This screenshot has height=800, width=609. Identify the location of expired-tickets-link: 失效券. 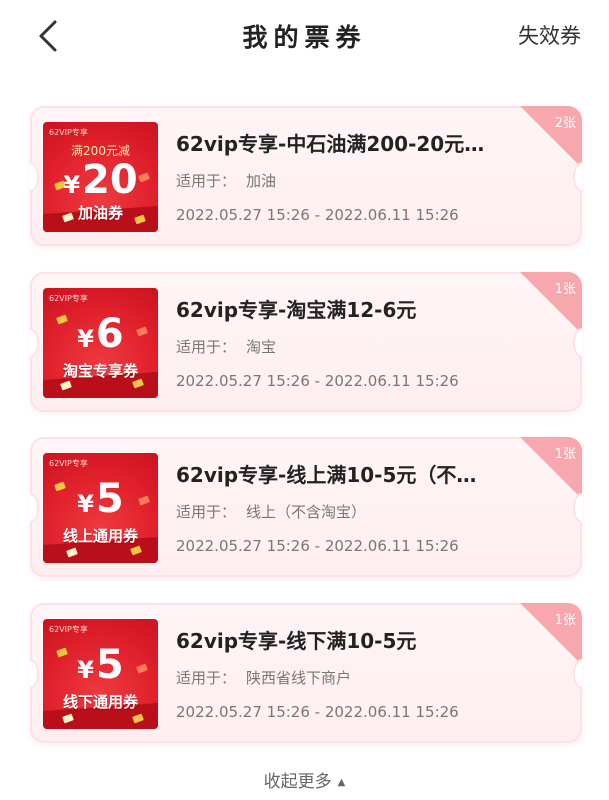
(549, 35).